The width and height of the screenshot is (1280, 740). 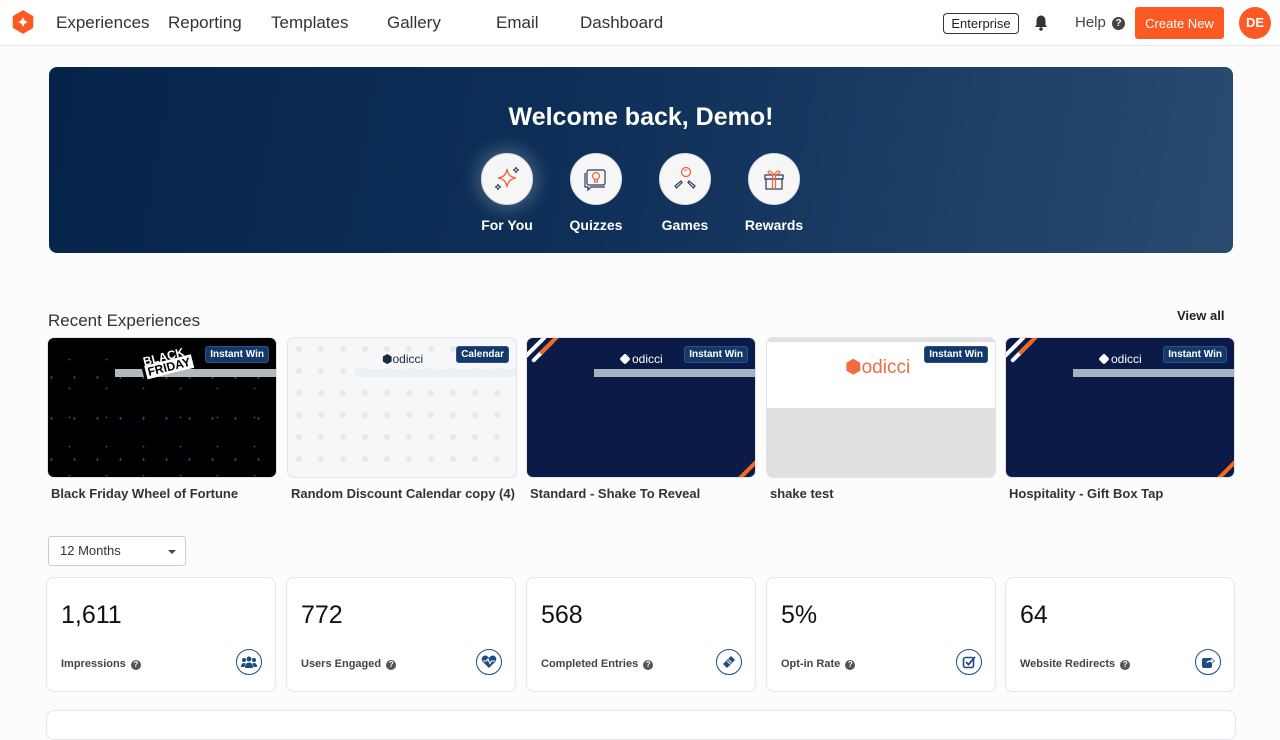 What do you see at coordinates (91, 615) in the screenshot?
I see `stat-value: 1,611` at bounding box center [91, 615].